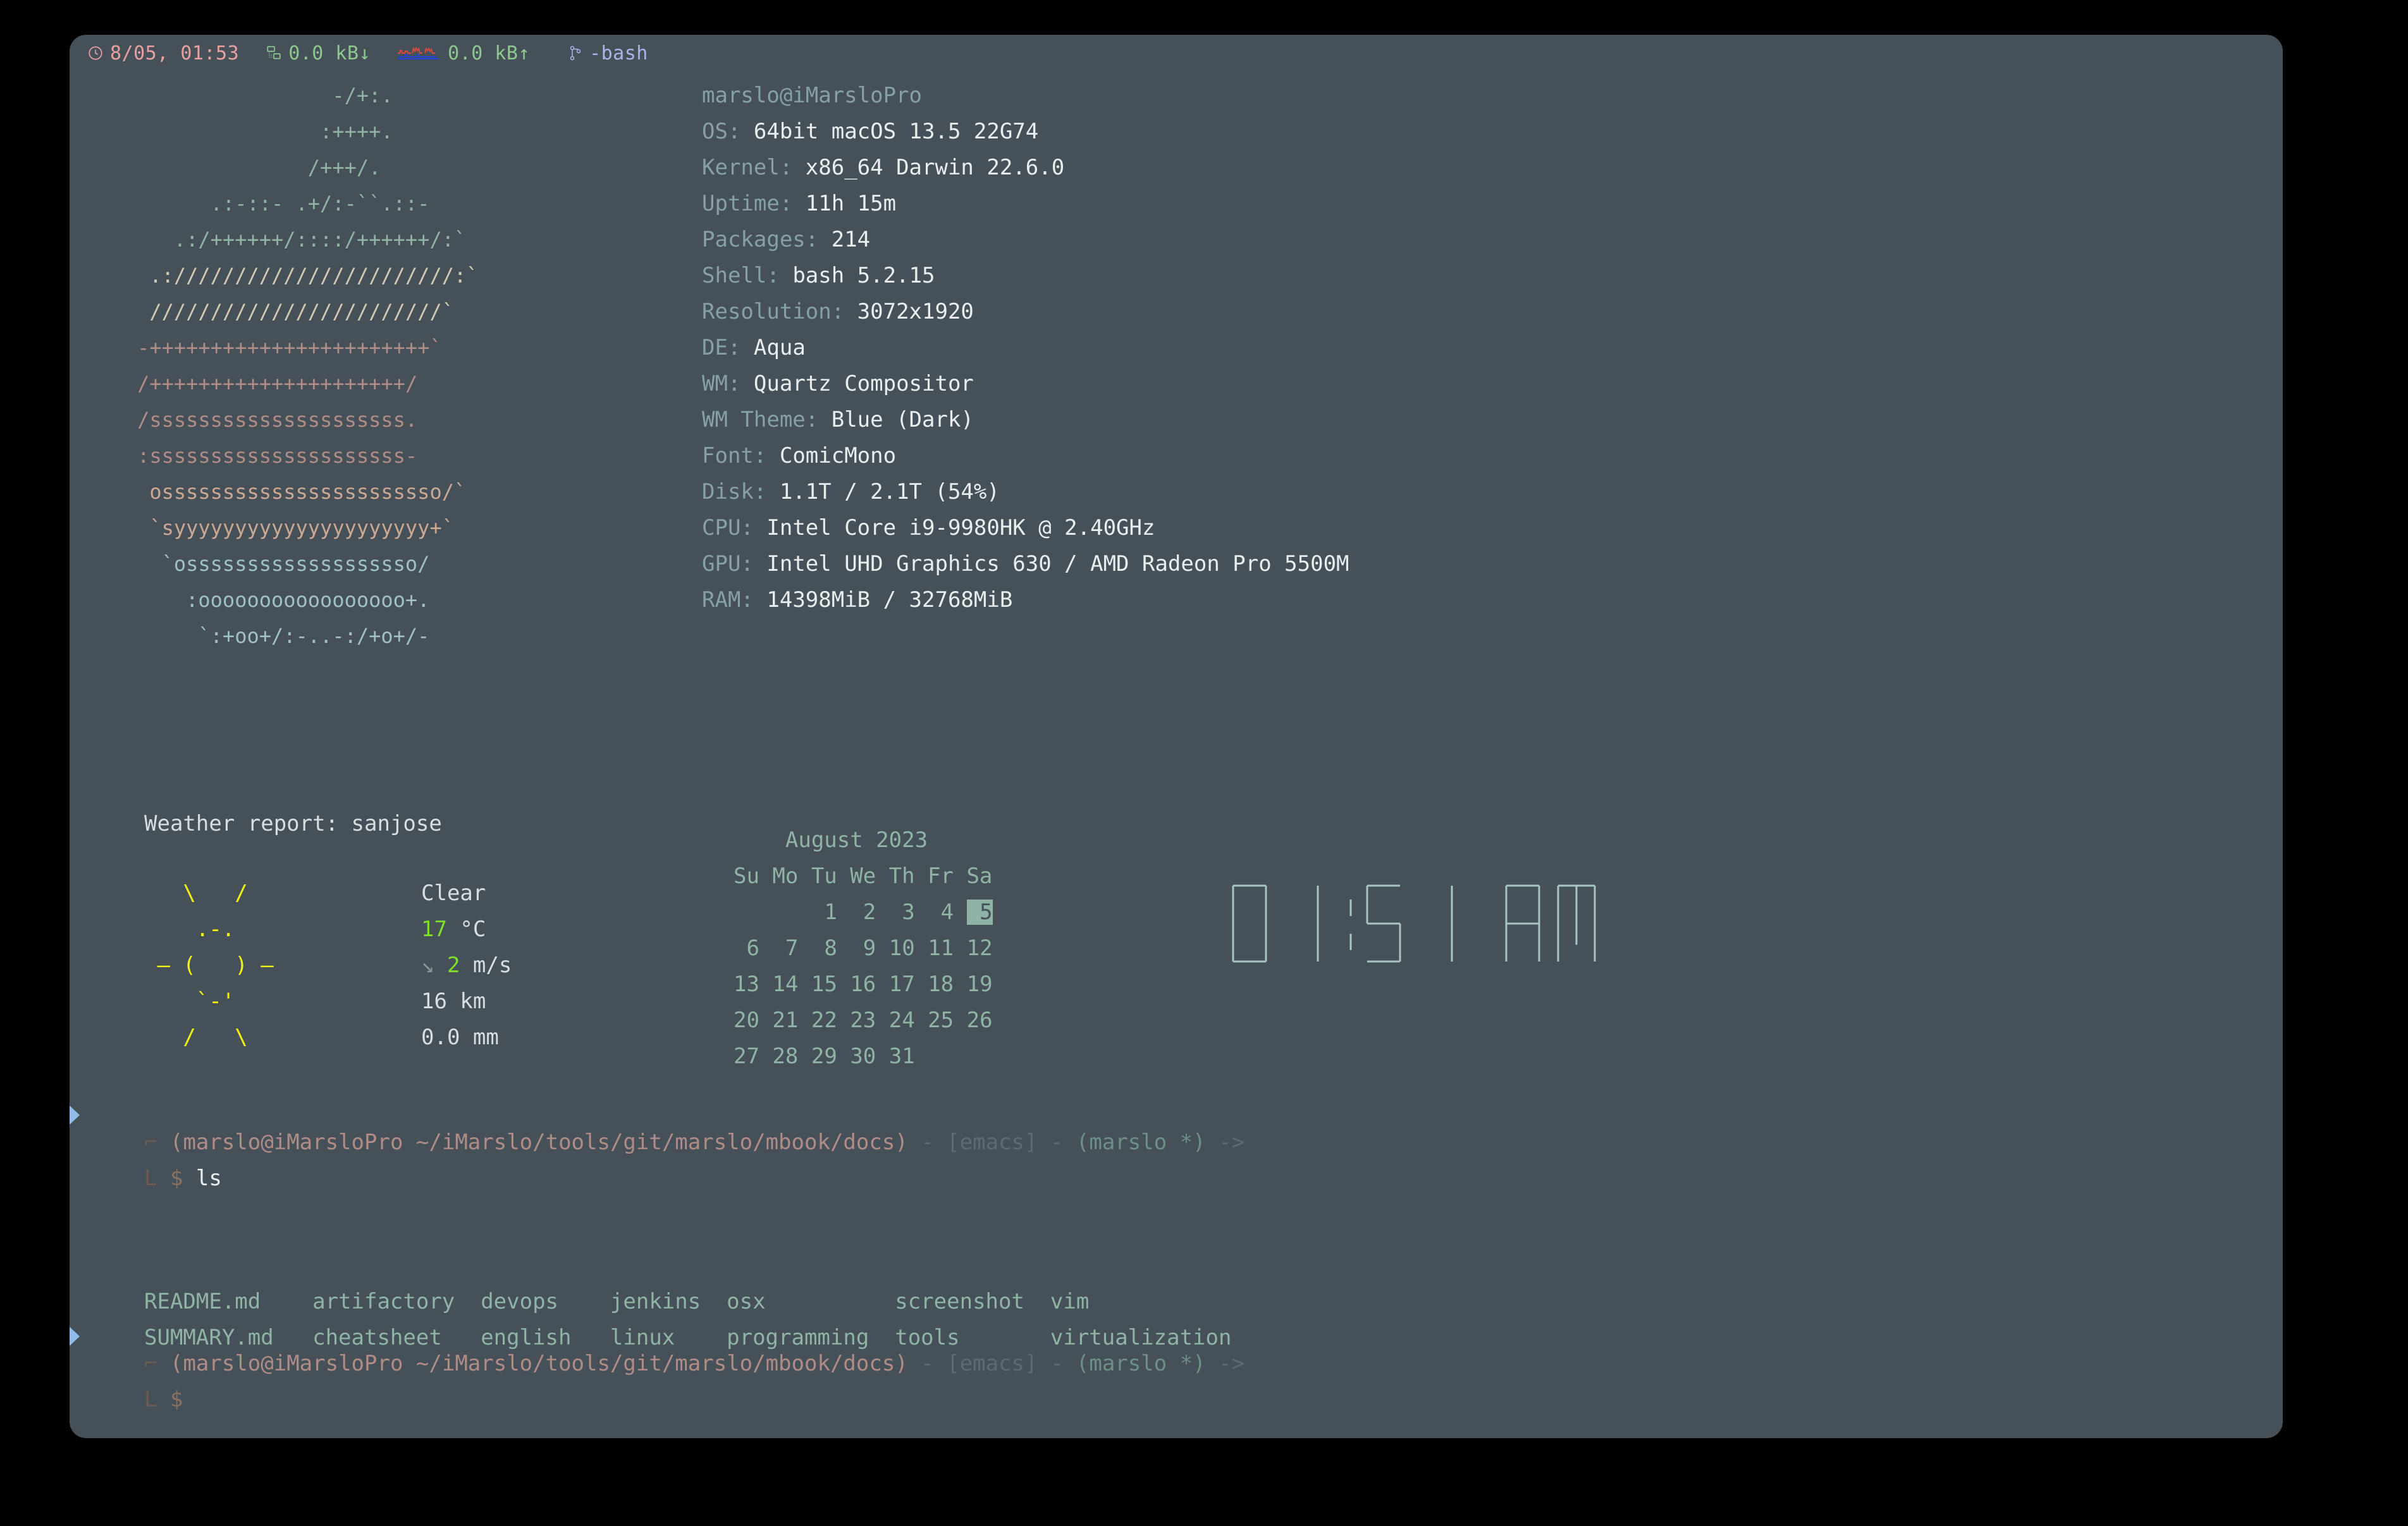 Image resolution: width=2408 pixels, height=1526 pixels. I want to click on neofetch-value: 64bit macOS 13.5 22G74, so click(896, 131).